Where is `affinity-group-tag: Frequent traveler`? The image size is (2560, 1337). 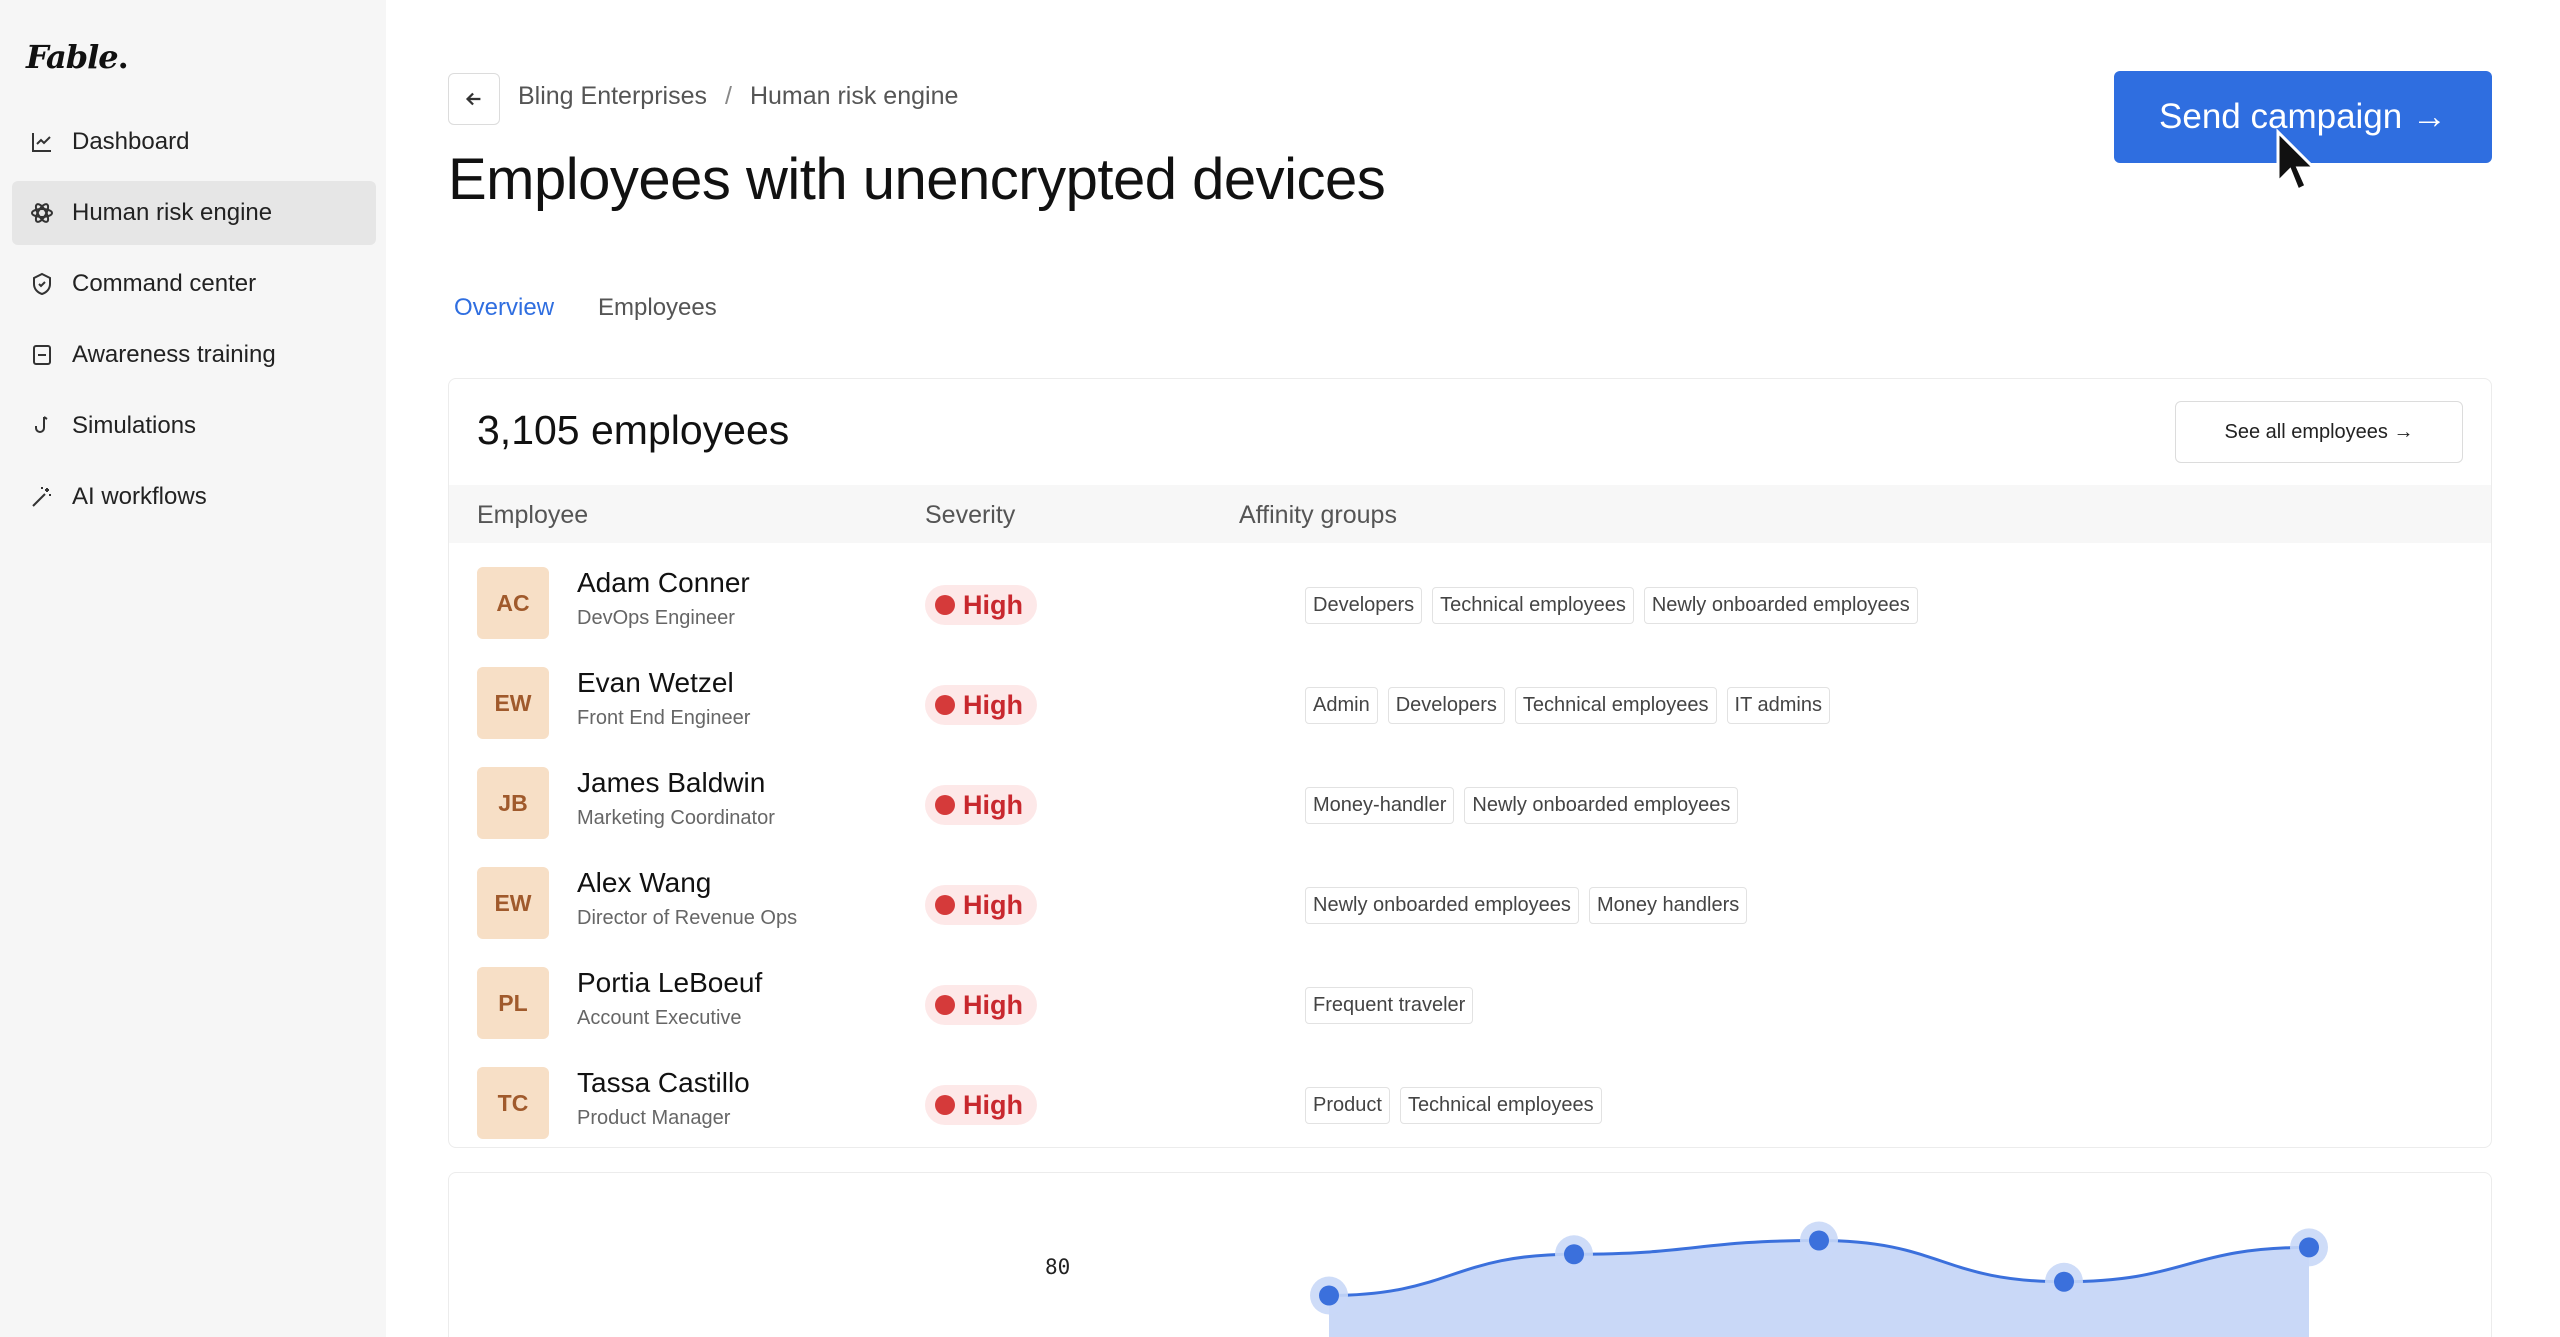
affinity-group-tag: Frequent traveler is located at coordinates (1389, 1005).